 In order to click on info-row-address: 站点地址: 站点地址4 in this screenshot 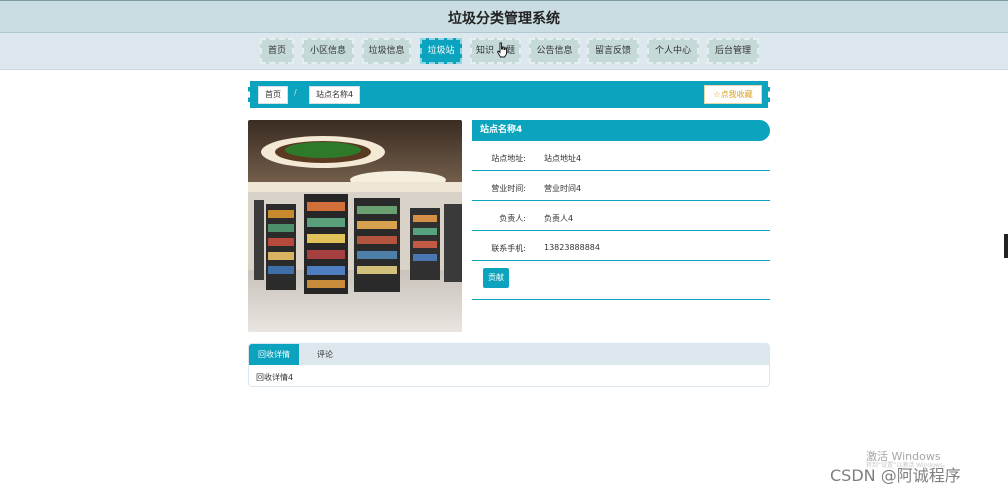, I will do `click(621, 156)`.